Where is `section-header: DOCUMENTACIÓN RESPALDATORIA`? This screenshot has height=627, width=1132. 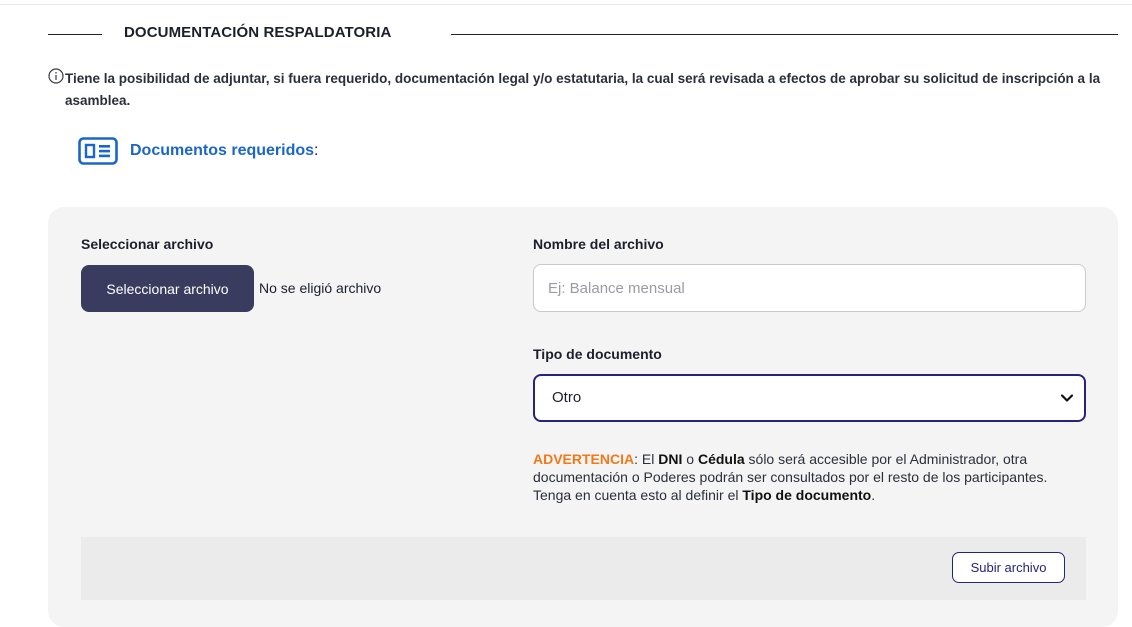
section-header: DOCUMENTACIÓN RESPALDATORIA is located at coordinates (583, 34).